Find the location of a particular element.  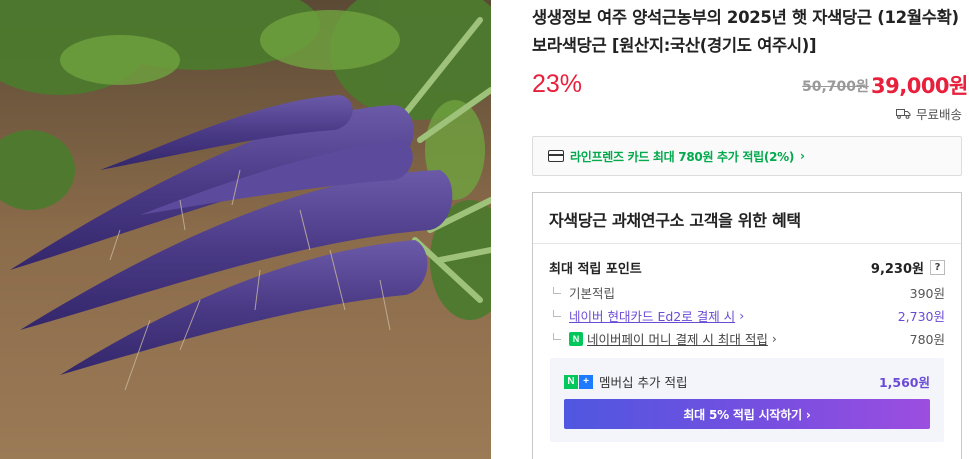

membership-box: N + 멤버십 추가 적립 1,560원 최대 5% 적립 시작하기 › is located at coordinates (747, 400).